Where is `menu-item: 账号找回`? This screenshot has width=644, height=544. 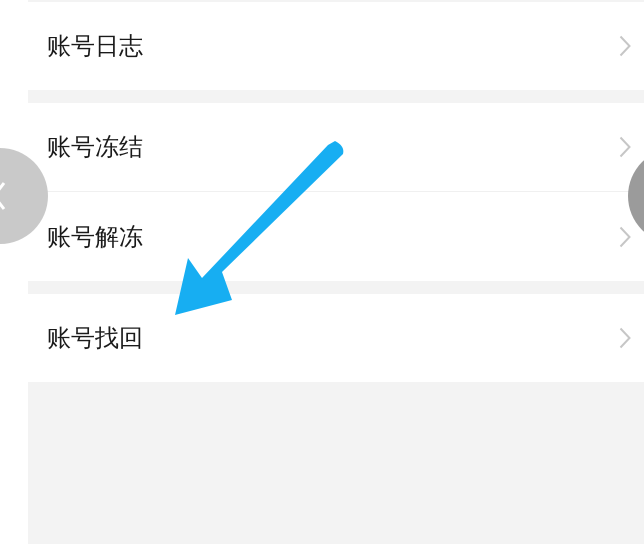
menu-item: 账号找回 is located at coordinates (95, 338).